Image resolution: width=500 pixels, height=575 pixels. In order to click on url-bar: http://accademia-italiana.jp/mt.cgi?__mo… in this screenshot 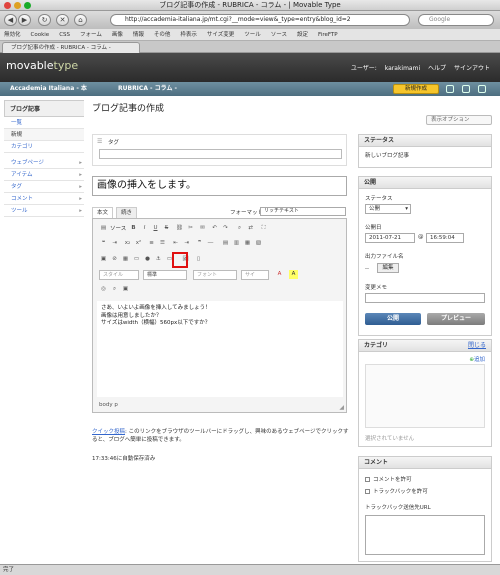, I will do `click(260, 20)`.